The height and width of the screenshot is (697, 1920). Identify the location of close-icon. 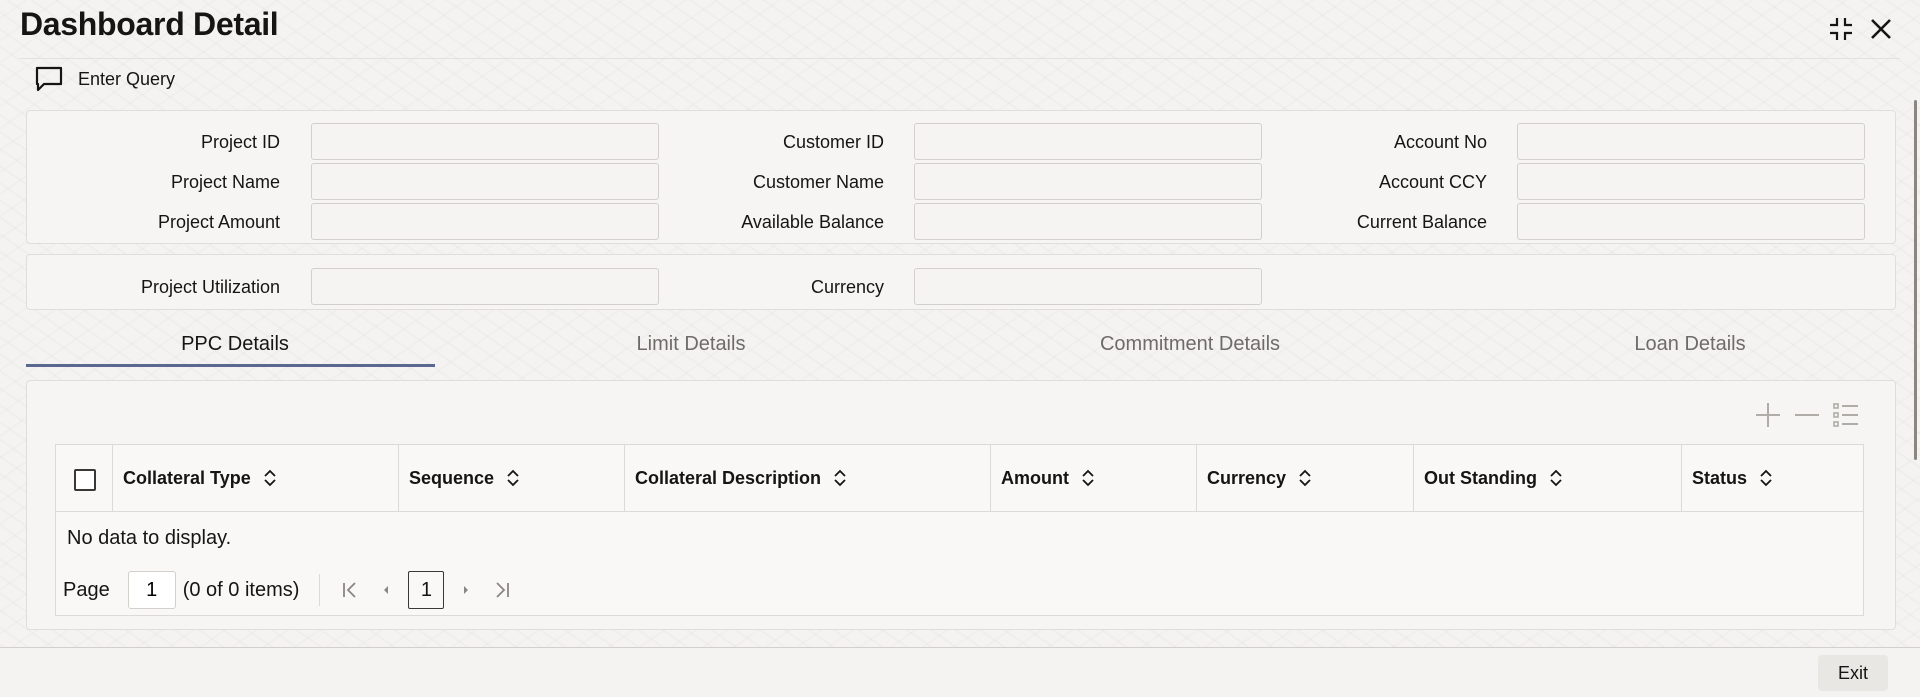
(1881, 29).